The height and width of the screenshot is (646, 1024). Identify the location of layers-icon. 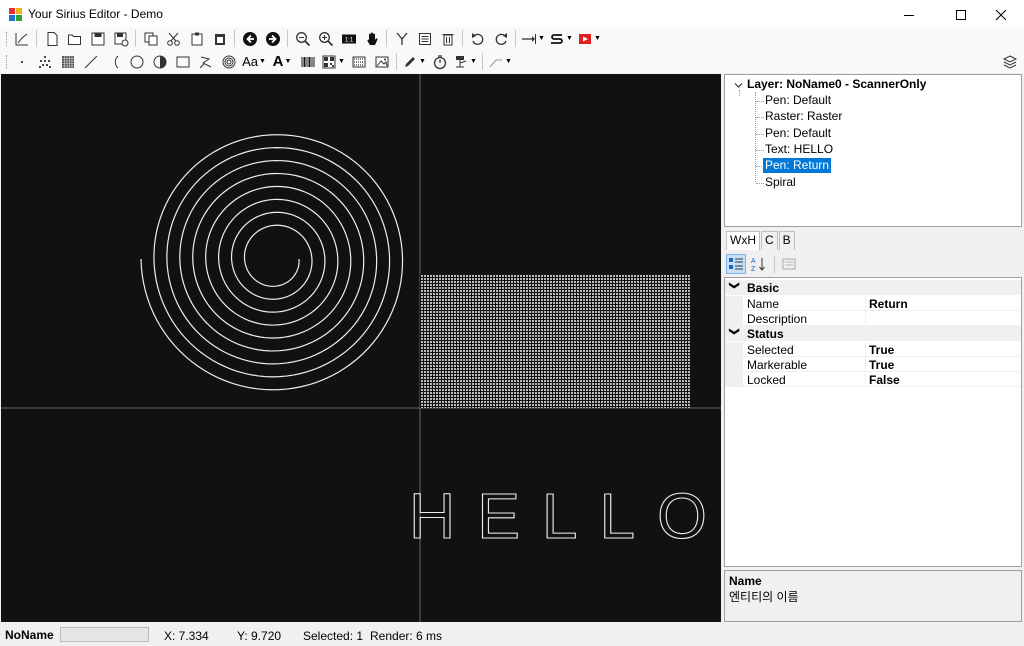
(1010, 62).